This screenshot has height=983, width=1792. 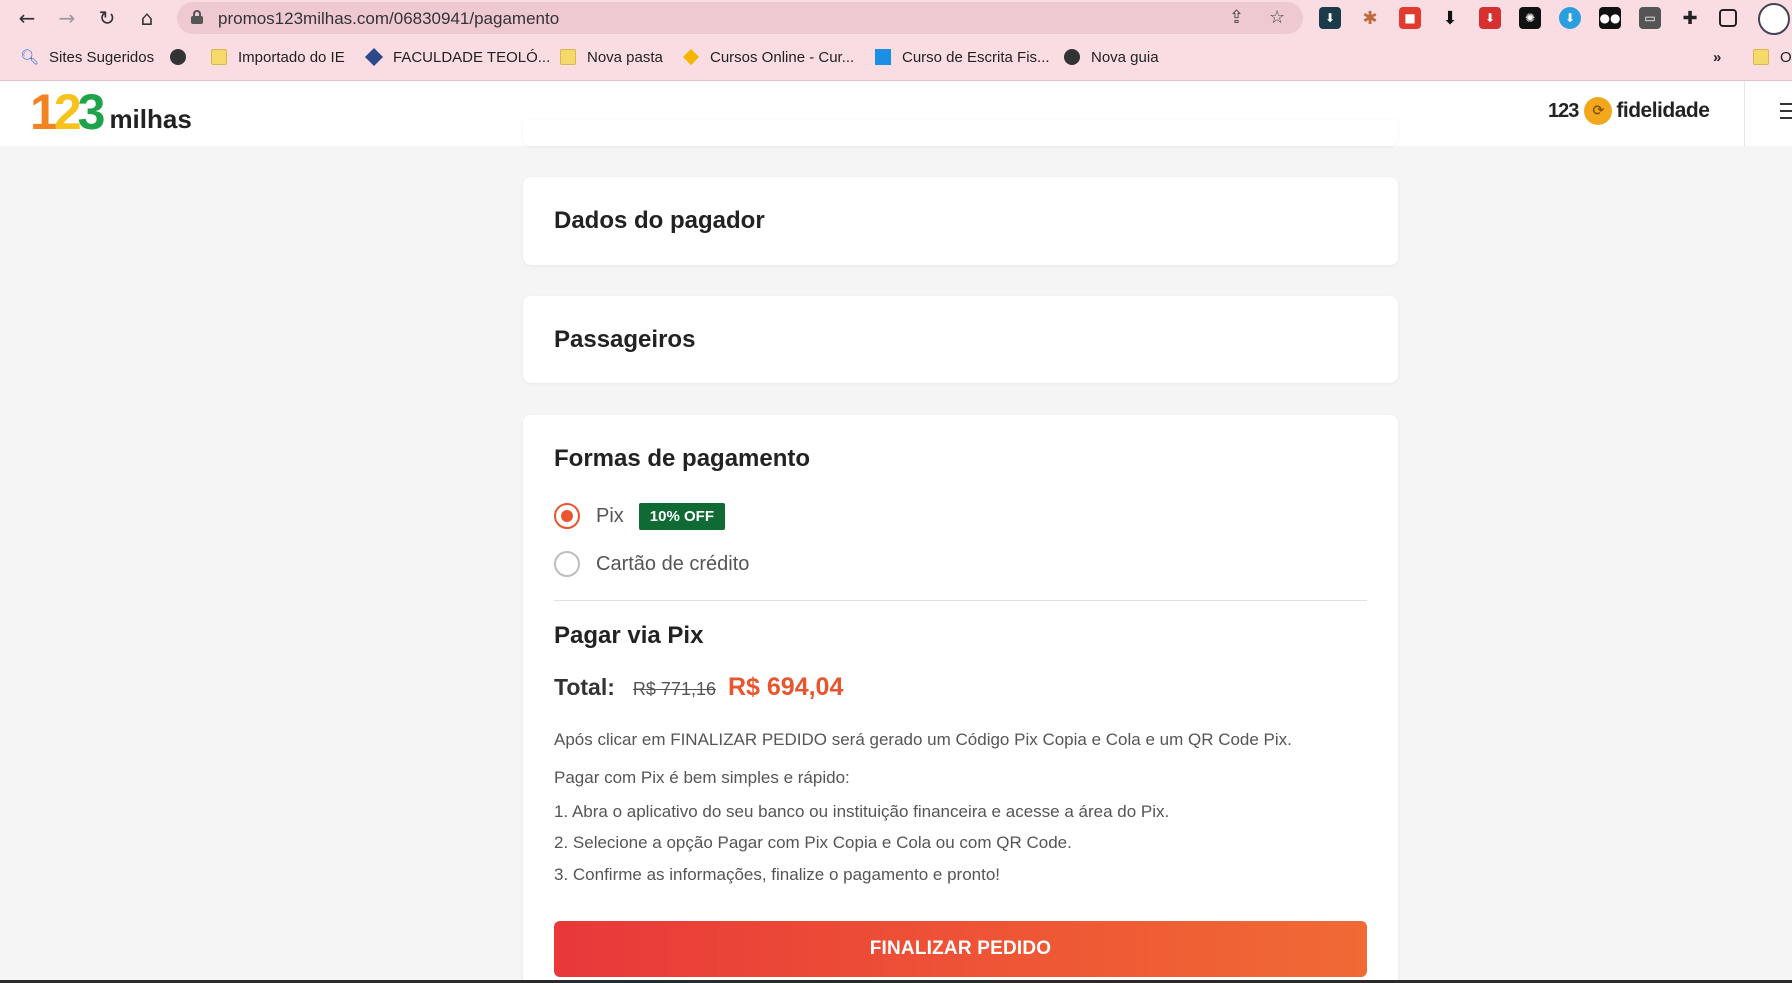 What do you see at coordinates (1530, 18) in the screenshot?
I see `extension-openai-icon: ✺` at bounding box center [1530, 18].